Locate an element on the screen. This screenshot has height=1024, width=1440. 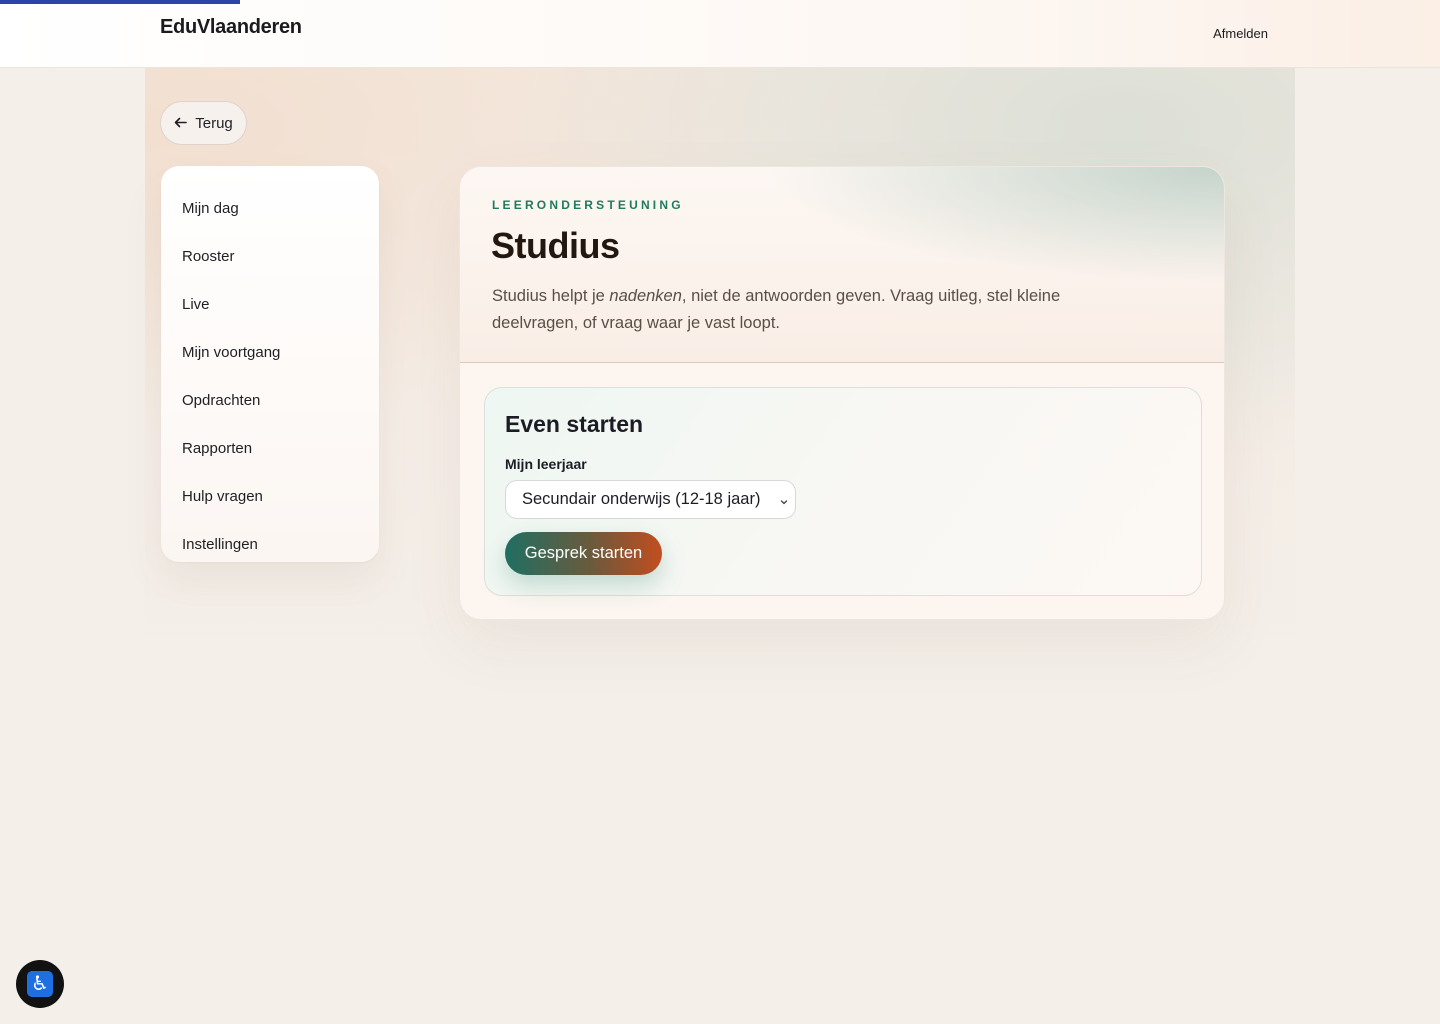
page-title: Studius is located at coordinates (555, 245).